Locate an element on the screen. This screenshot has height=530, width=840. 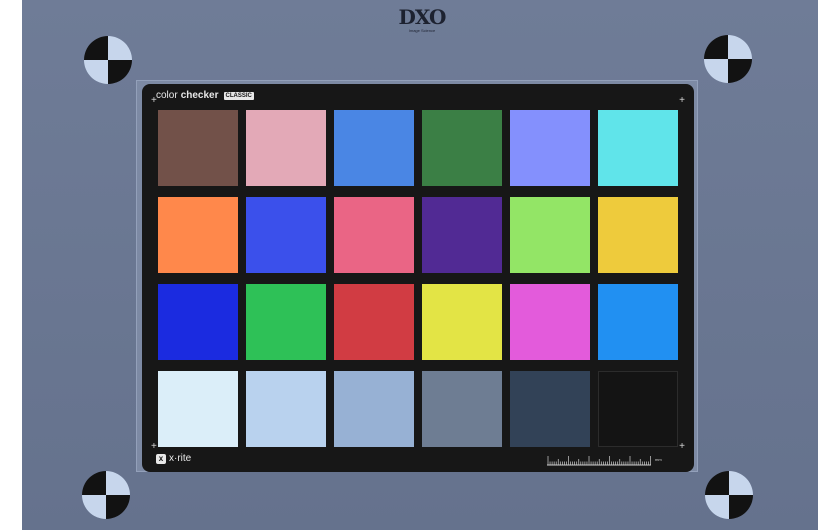
patch-moderate-red is located at coordinates (374, 235).